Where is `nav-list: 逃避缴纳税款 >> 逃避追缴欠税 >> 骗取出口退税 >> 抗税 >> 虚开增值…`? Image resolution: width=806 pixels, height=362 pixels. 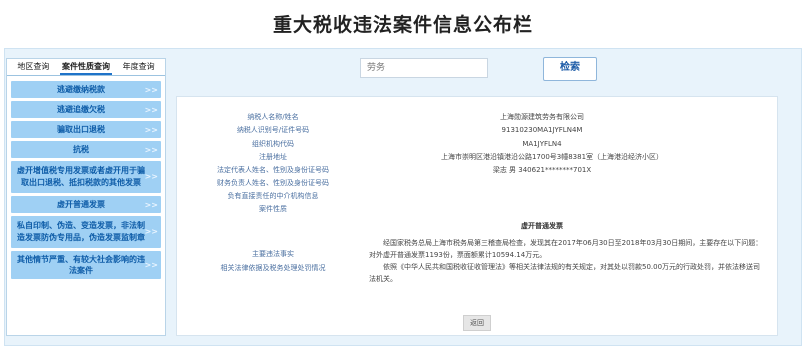
nav-list: 逃避缴纳税款 >> 逃避追缴欠税 >> 骗取出口退税 >> 抗税 >> 虚开增值… is located at coordinates (86, 177).